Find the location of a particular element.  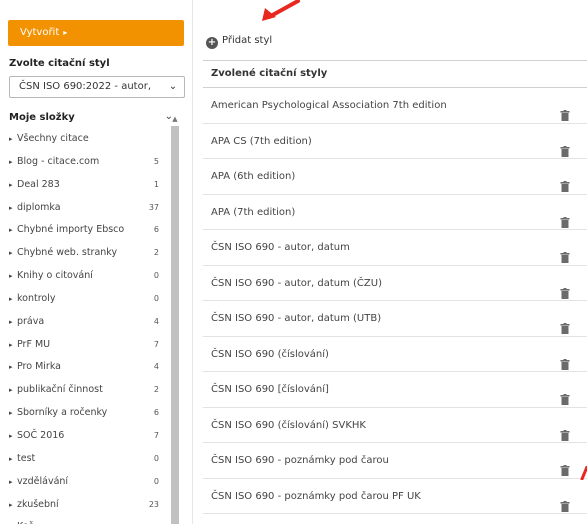

style-name: APA (6th edition) is located at coordinates (253, 176).